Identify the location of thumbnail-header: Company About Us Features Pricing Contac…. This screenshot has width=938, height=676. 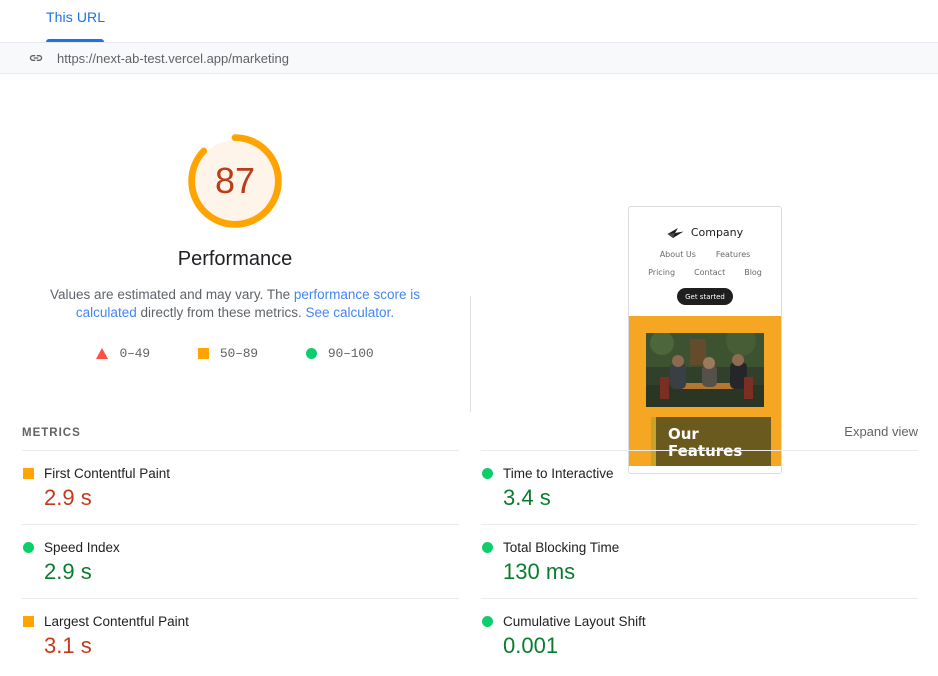
(705, 256).